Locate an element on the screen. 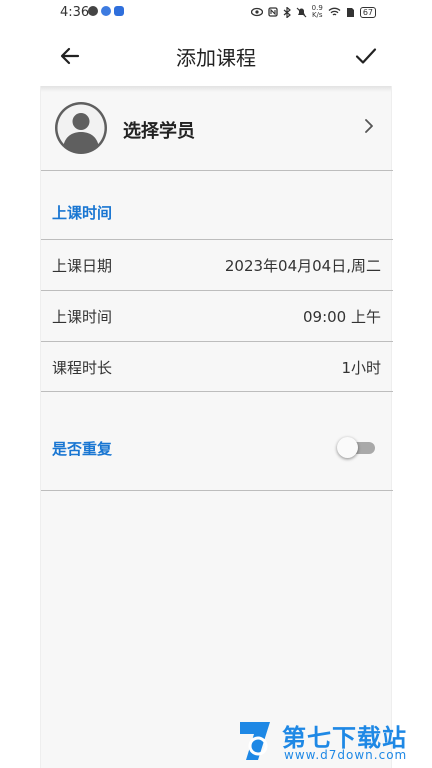  watermark: 第七下载站 www.d7down.com is located at coordinates (334, 740).